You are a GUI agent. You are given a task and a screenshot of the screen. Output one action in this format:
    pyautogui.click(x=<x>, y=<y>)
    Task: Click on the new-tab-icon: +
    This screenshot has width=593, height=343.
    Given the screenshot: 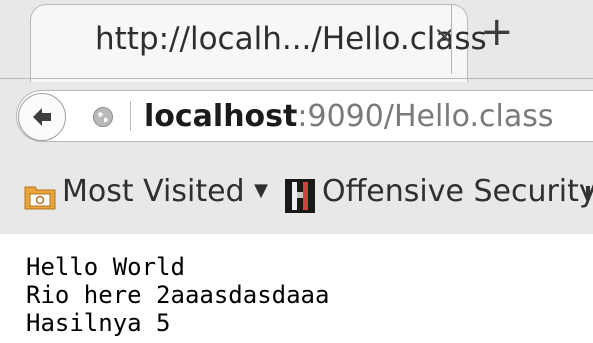 What is the action you would take?
    pyautogui.click(x=497, y=32)
    